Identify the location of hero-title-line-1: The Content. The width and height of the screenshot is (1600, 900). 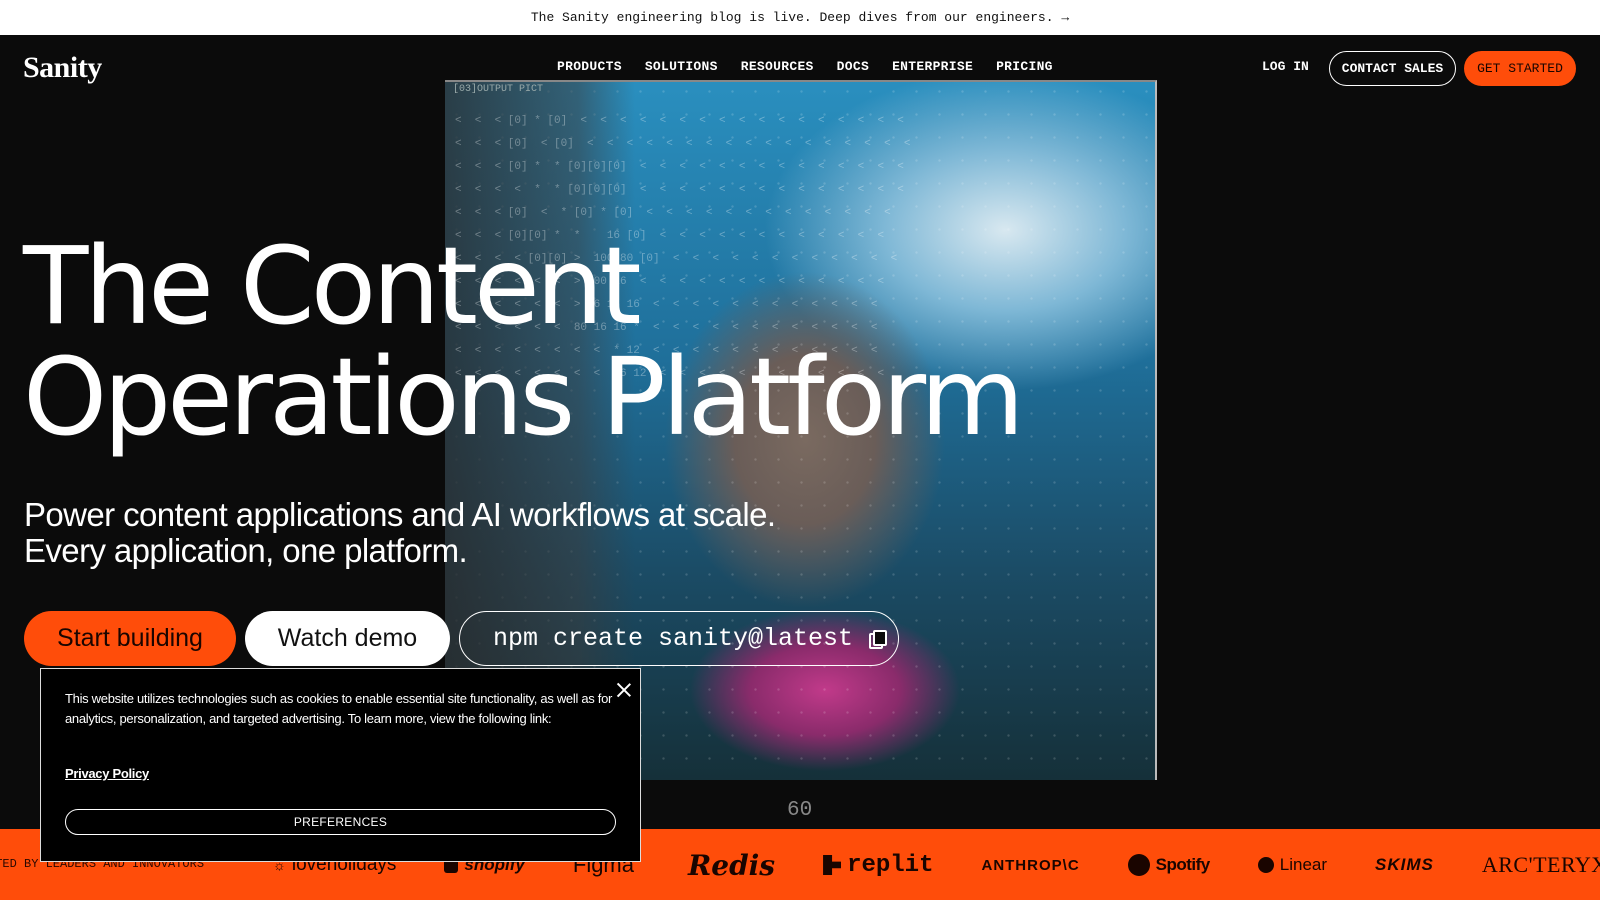
(332, 287).